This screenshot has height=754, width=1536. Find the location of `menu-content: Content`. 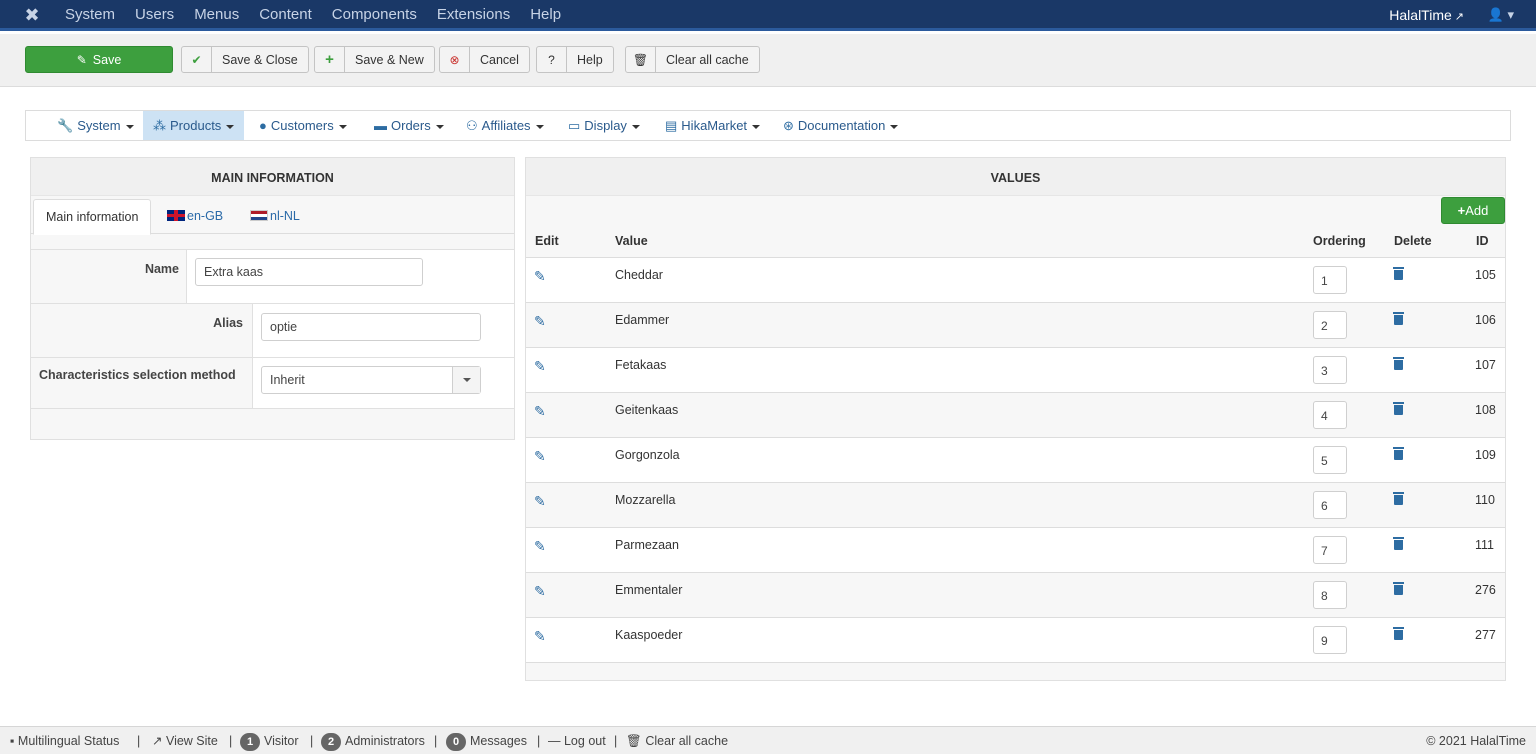

menu-content: Content is located at coordinates (285, 15).